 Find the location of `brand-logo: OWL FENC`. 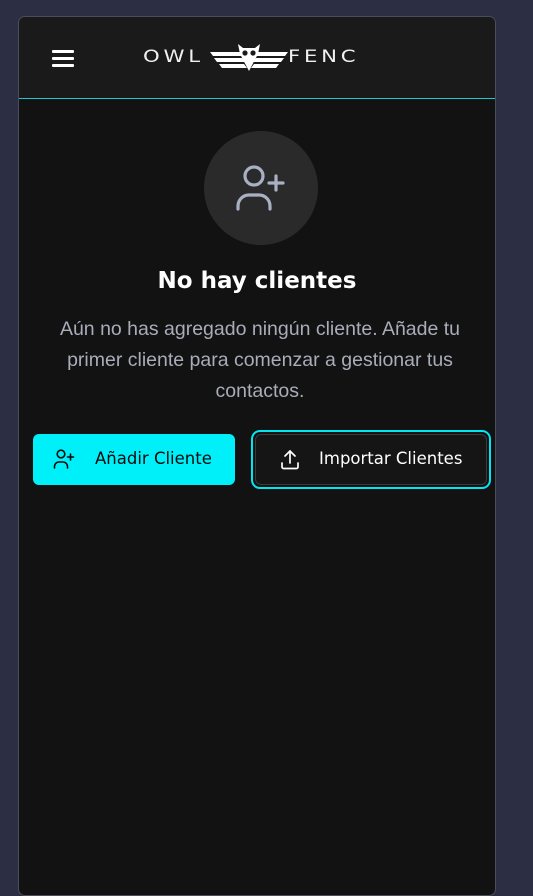

brand-logo: OWL FENC is located at coordinates (261, 58).